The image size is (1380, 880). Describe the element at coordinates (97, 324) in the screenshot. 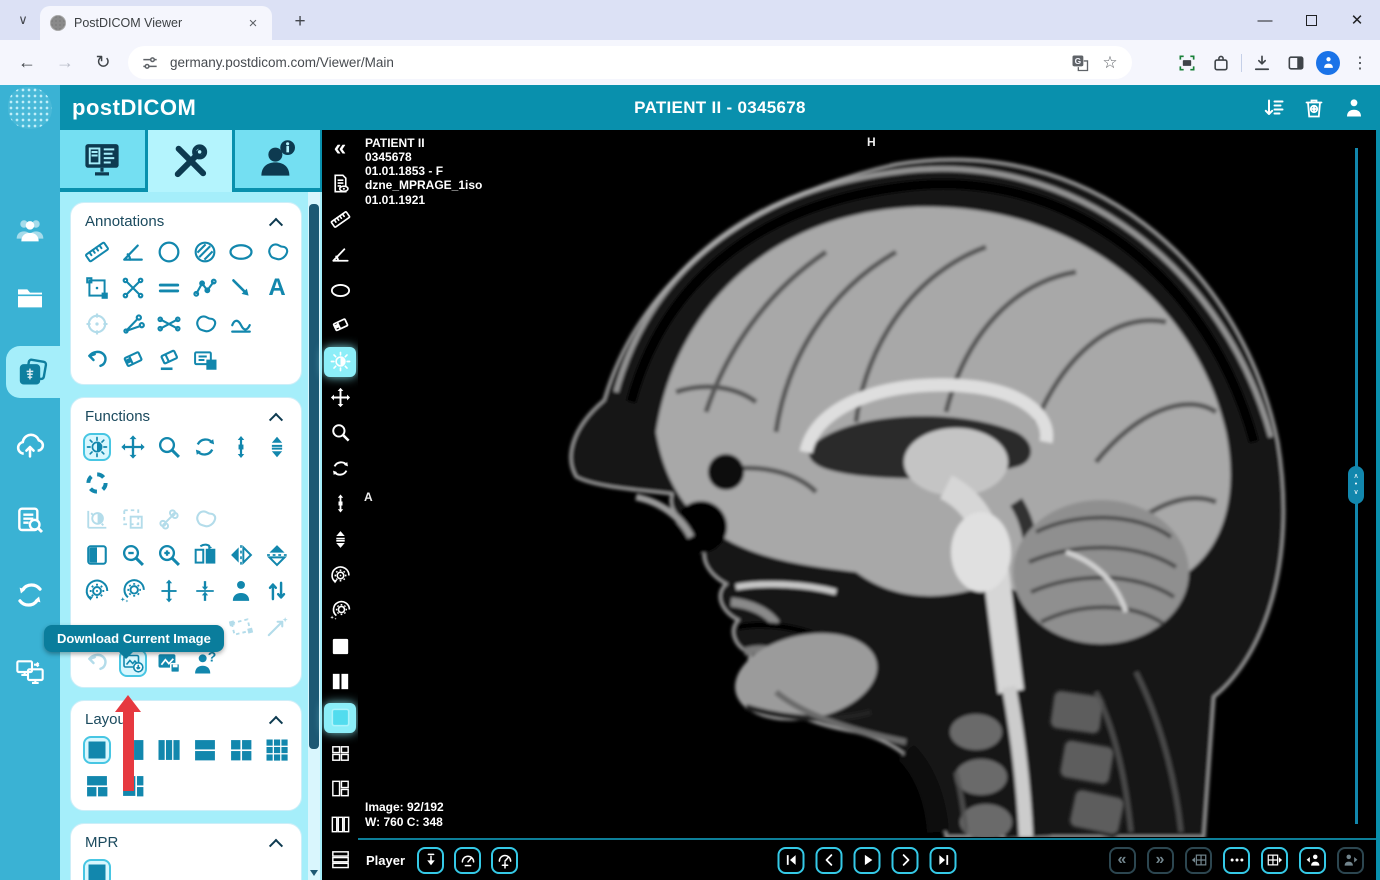

I see `probe-icon` at that location.